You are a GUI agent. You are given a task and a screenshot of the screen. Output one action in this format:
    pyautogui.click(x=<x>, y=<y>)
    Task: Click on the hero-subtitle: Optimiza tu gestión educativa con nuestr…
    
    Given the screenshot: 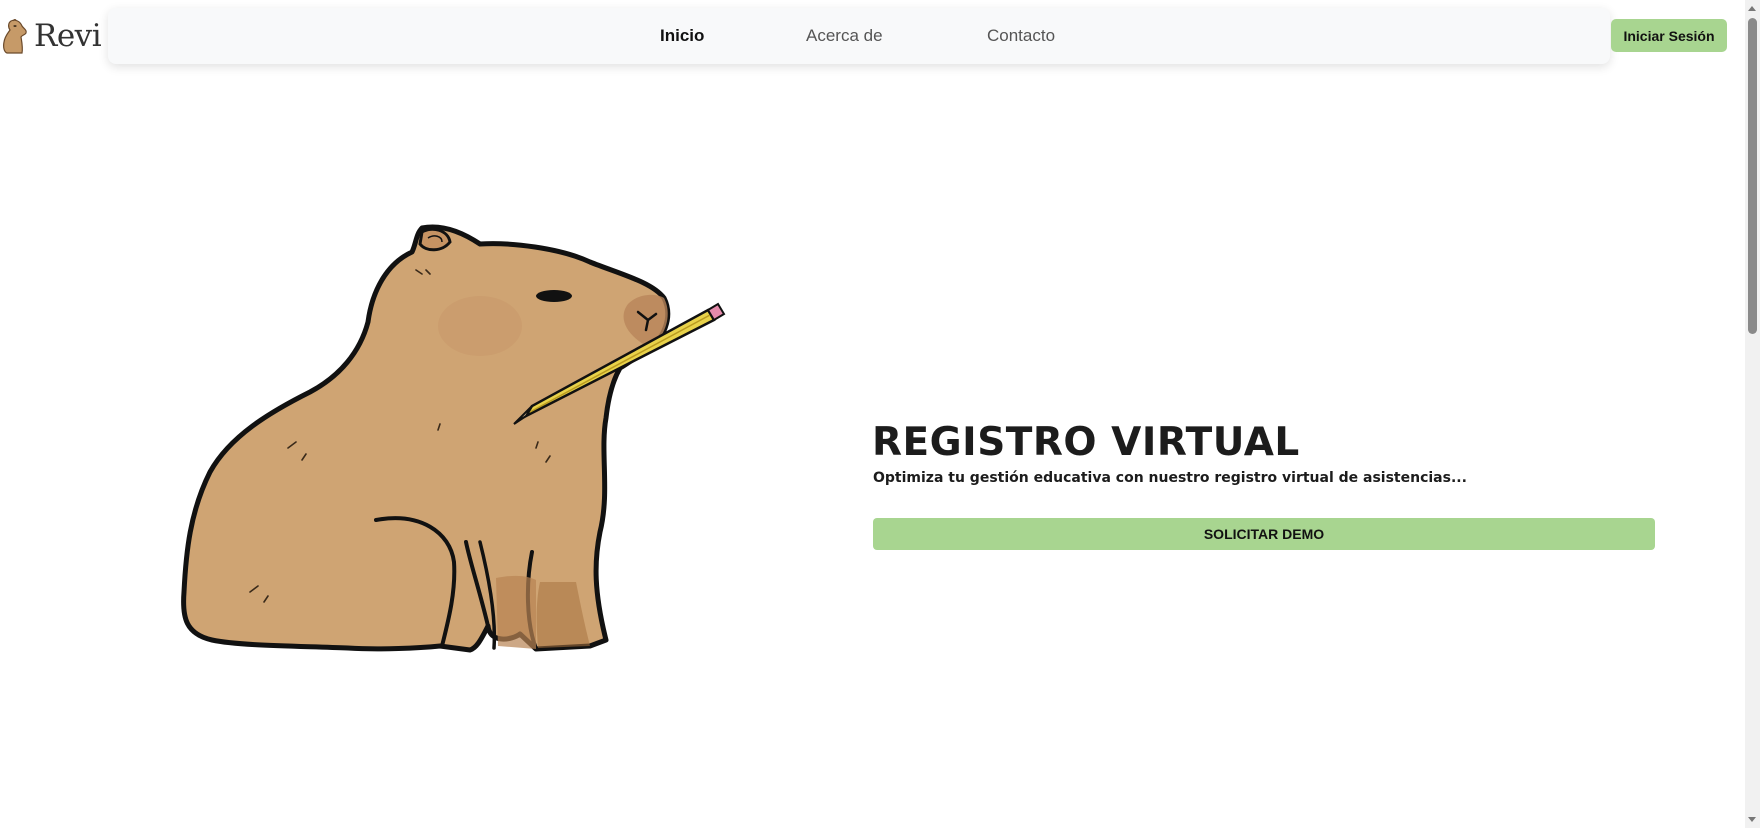 What is the action you would take?
    pyautogui.click(x=1170, y=478)
    